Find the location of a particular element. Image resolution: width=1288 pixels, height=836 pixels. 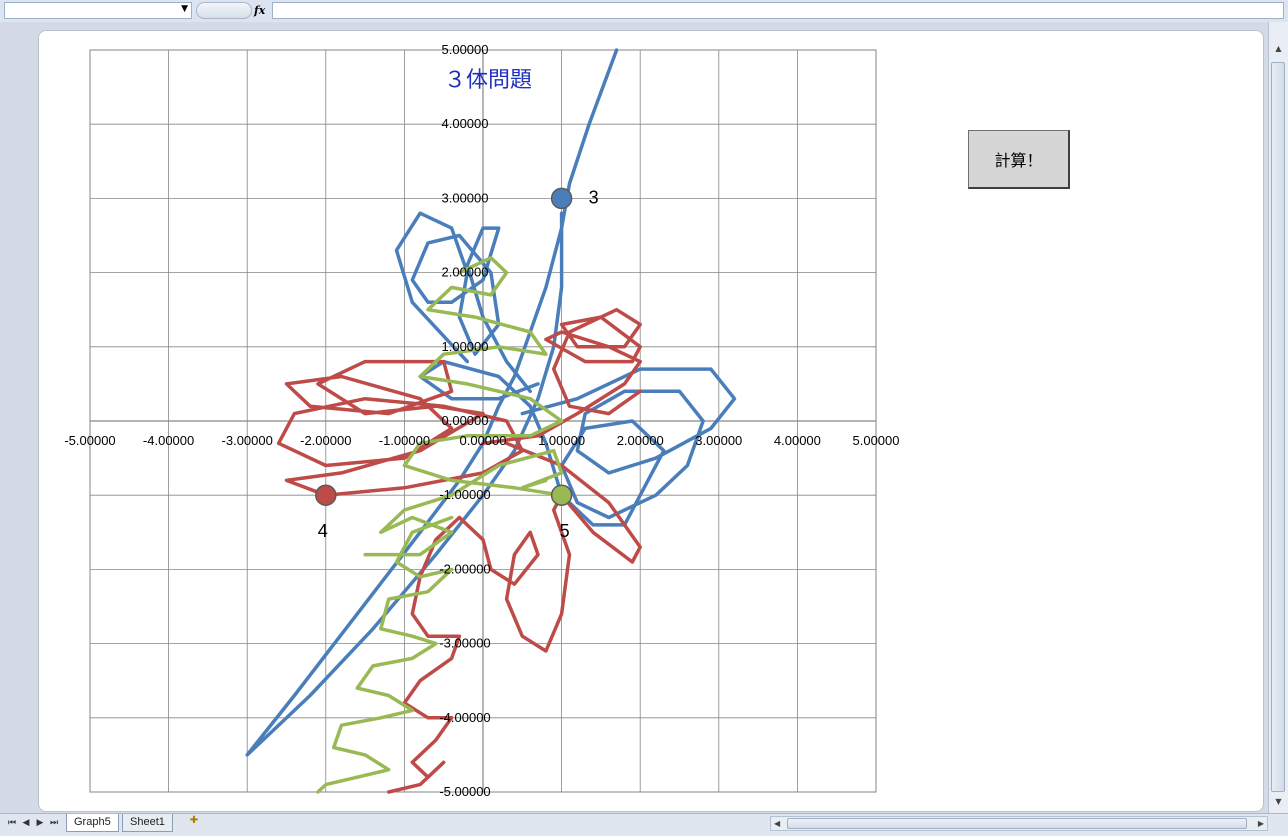

next-sheet-icon: ▶ is located at coordinates (40, 822).